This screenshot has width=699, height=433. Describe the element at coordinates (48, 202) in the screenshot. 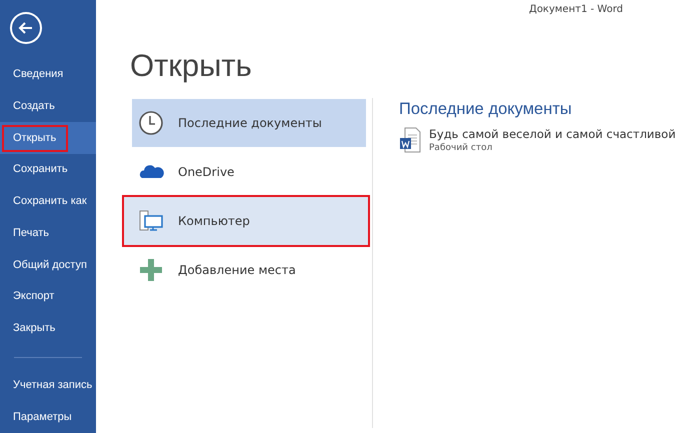

I see `menu-item: Сохранить как` at that location.